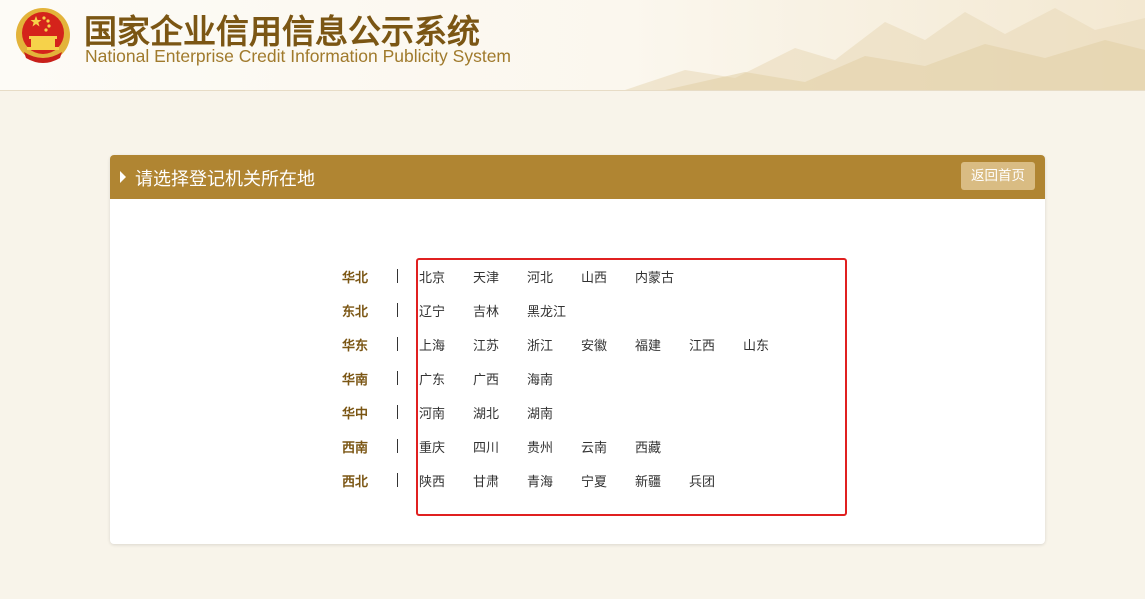 The image size is (1145, 599). What do you see at coordinates (594, 344) in the screenshot?
I see `province-link: 安徽` at bounding box center [594, 344].